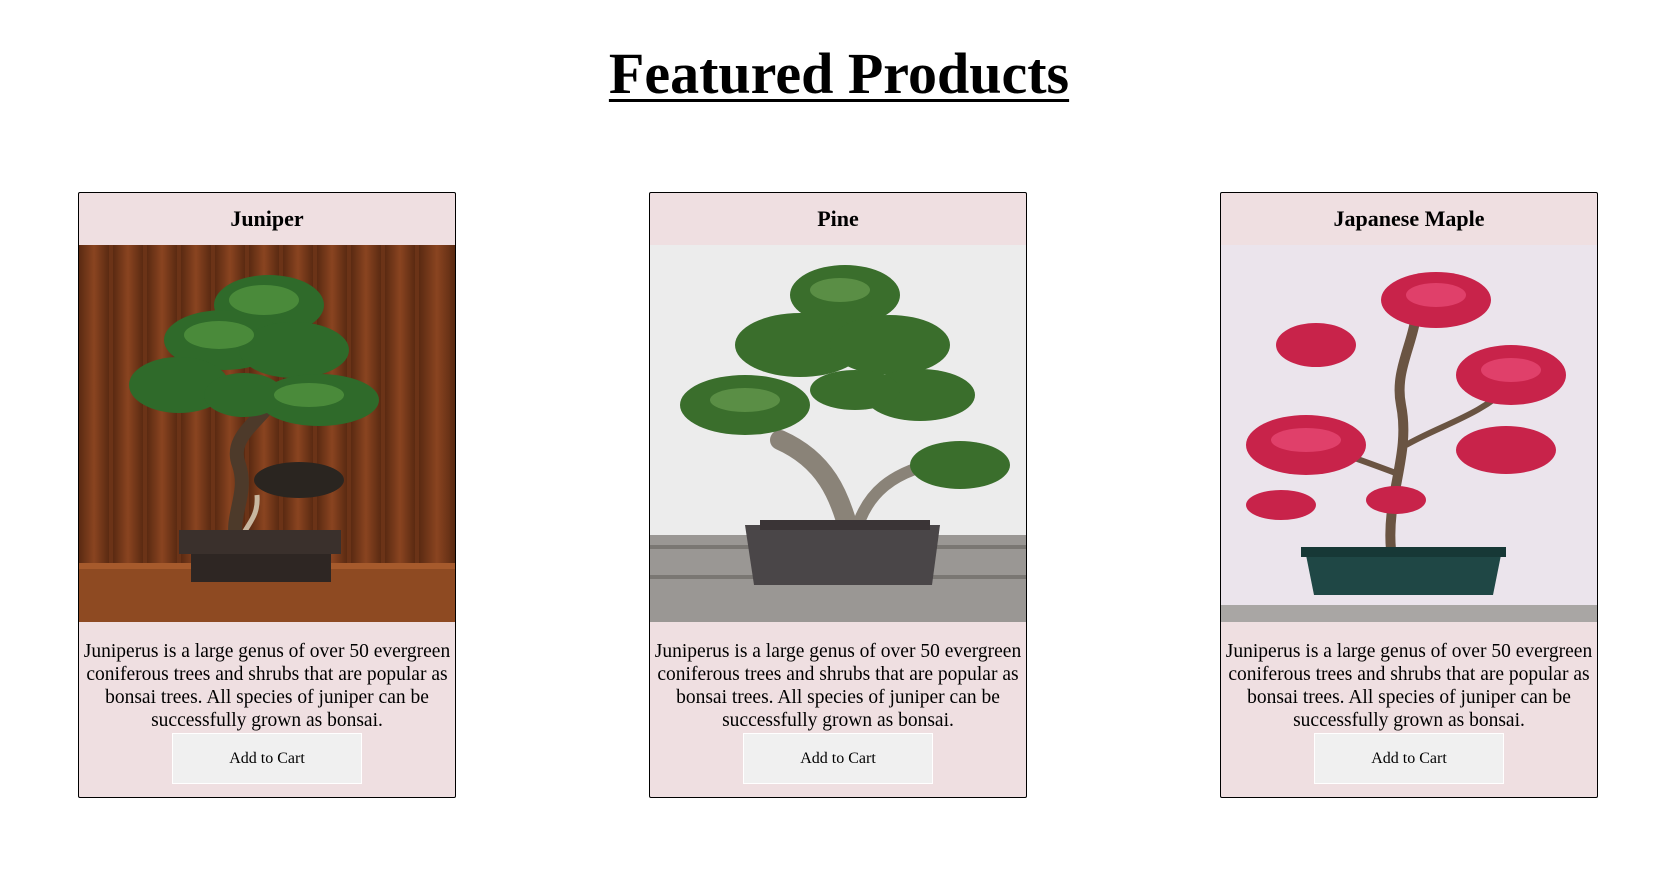  What do you see at coordinates (1409, 433) in the screenshot?
I see `maple-bonsai-image` at bounding box center [1409, 433].